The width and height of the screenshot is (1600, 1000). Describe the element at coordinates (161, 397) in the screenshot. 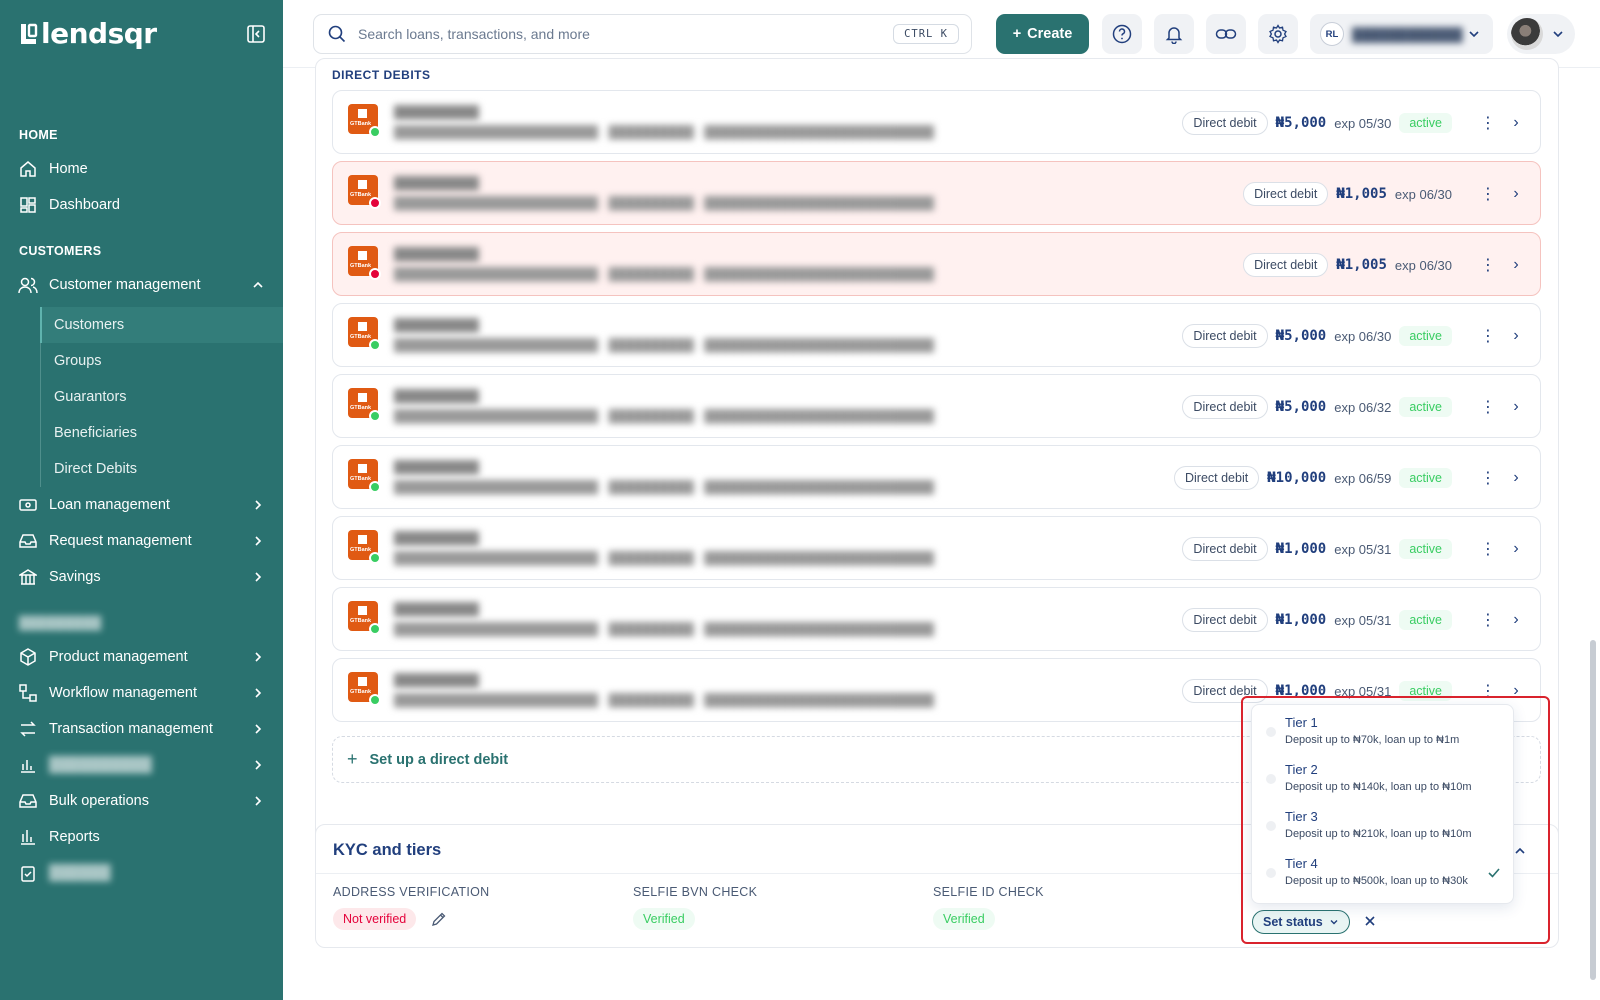

I see `sub-item-guarantors: Guarantors` at that location.